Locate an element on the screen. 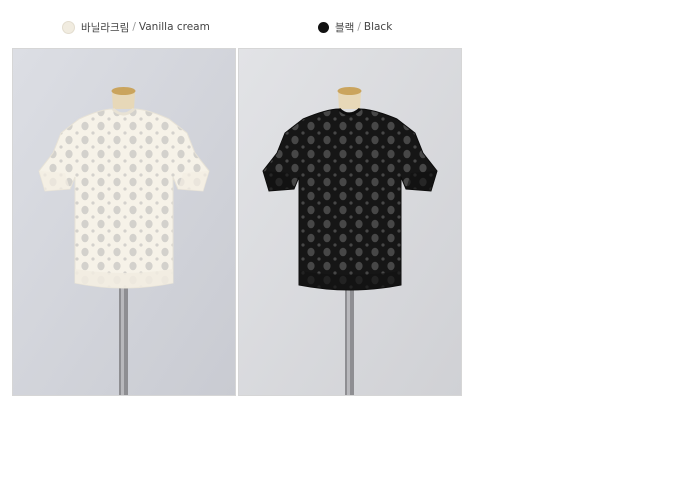 The width and height of the screenshot is (700, 484). color-option-black: 블랙 / Black is located at coordinates (355, 27).